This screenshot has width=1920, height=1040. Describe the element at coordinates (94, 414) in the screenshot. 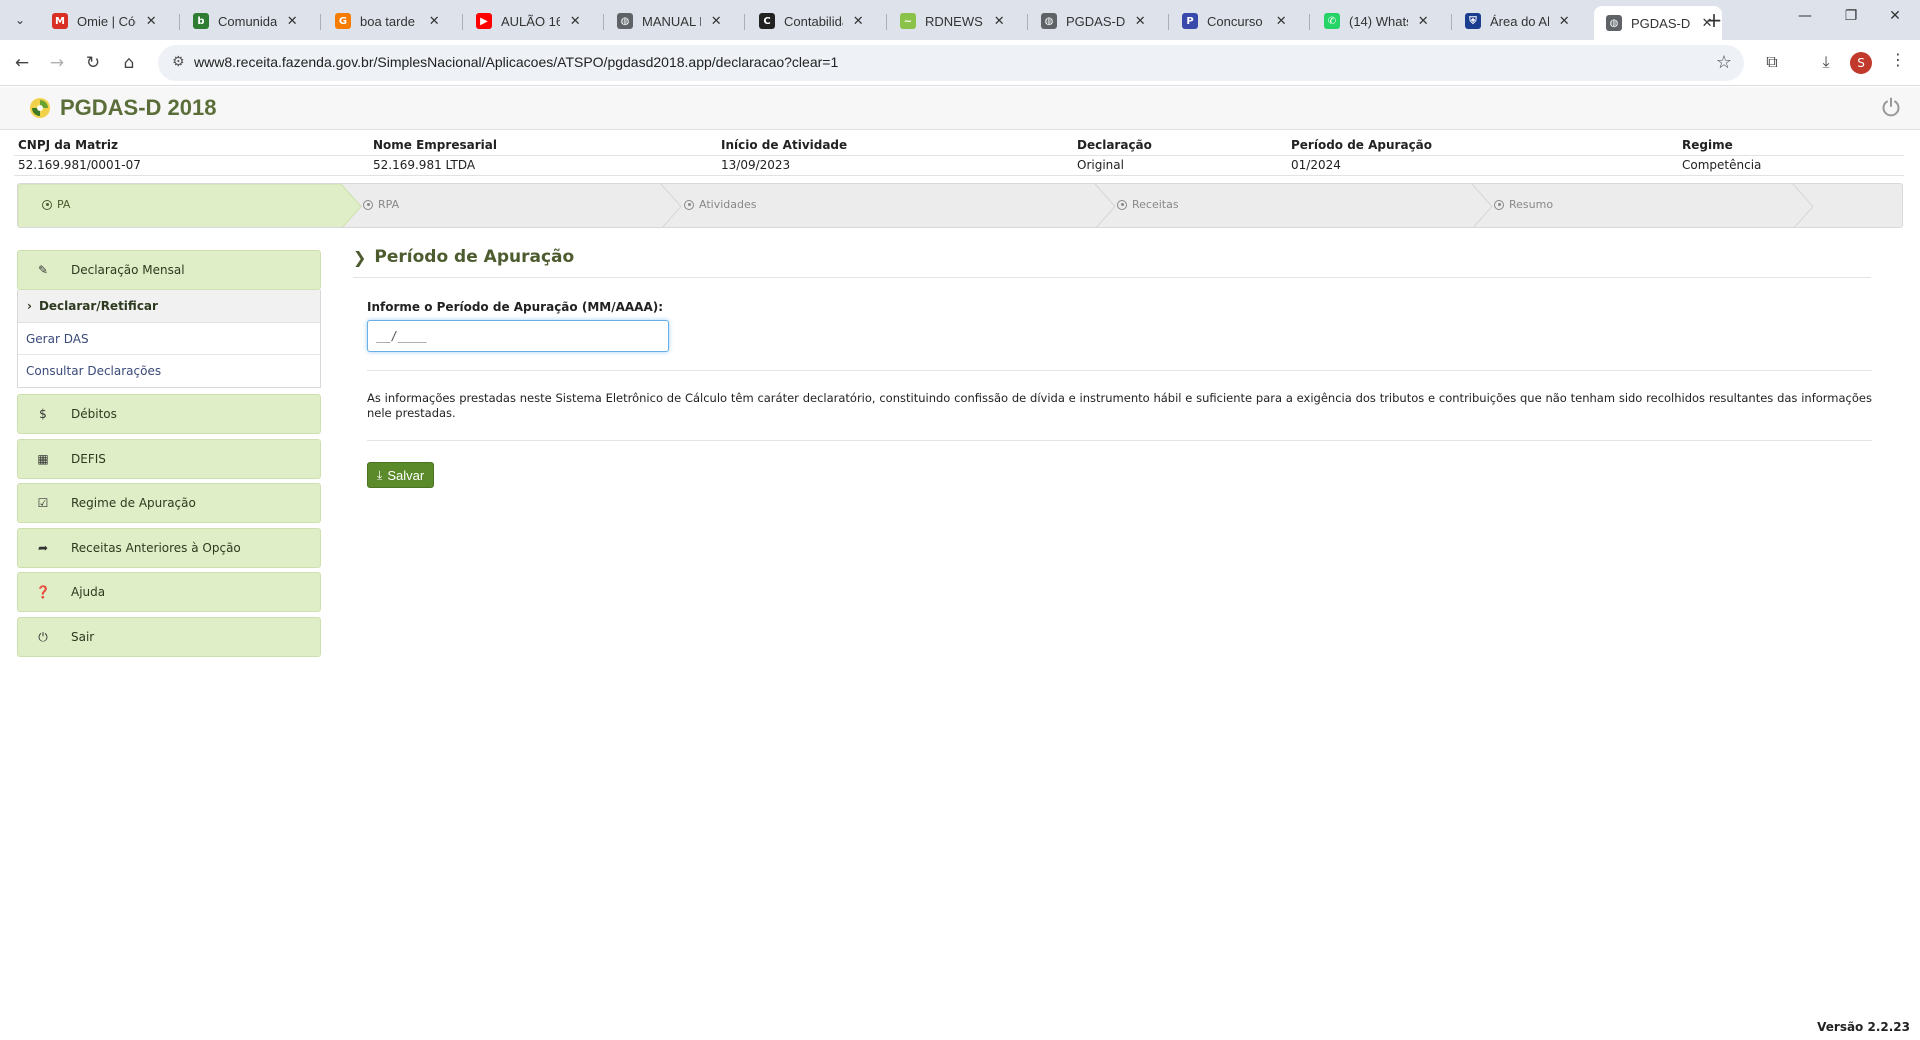

I see `sidebar-item-label: Débitos` at that location.